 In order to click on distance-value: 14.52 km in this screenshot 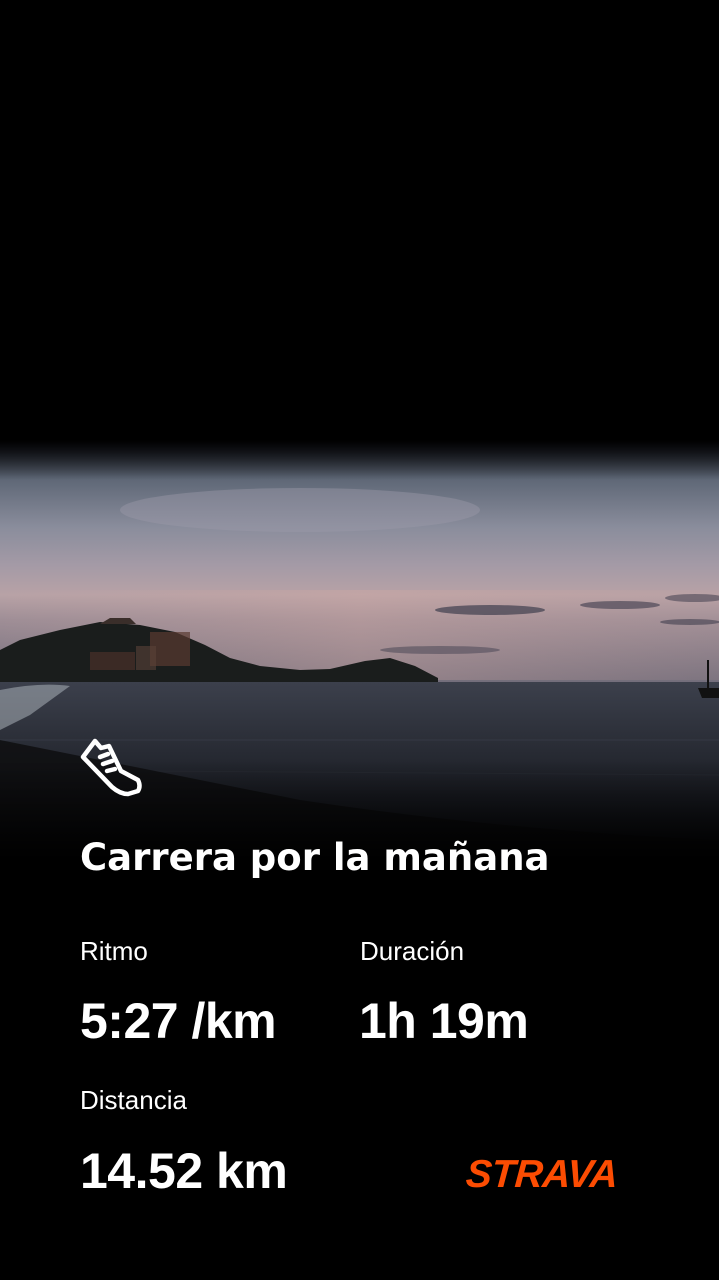, I will do `click(184, 1171)`.